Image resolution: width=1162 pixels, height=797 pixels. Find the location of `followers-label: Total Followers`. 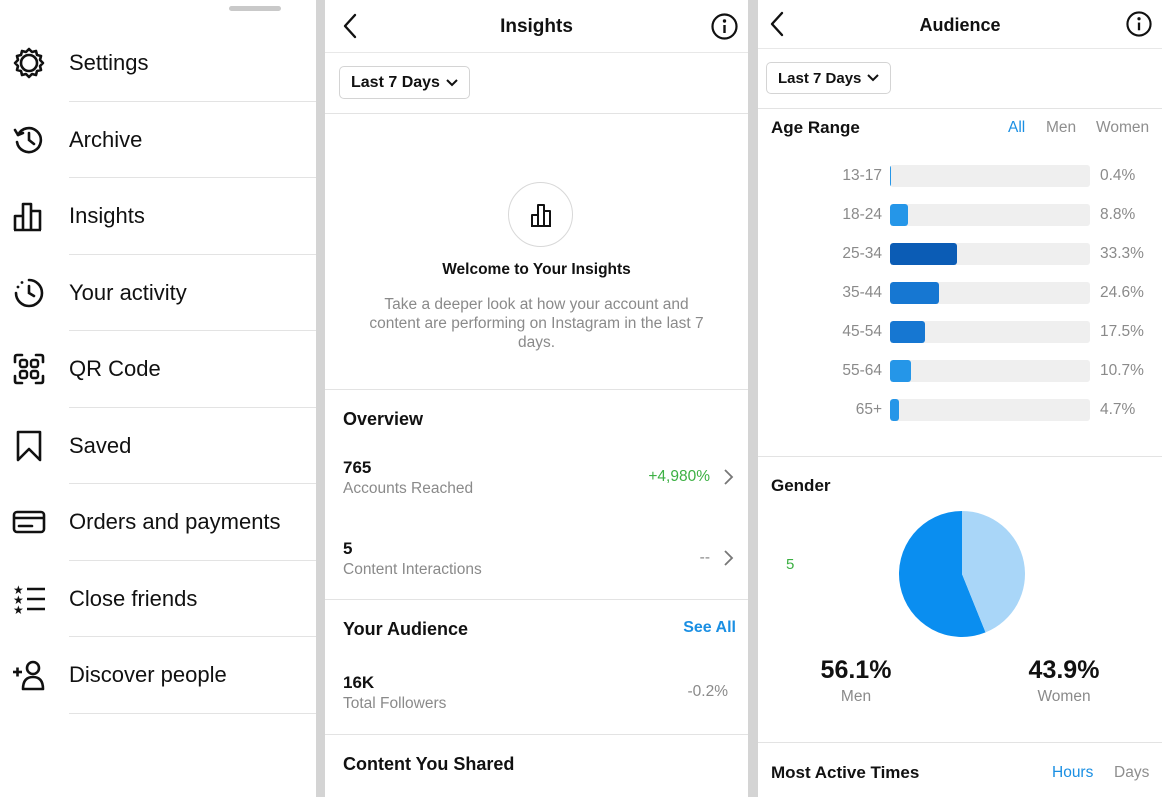

followers-label: Total Followers is located at coordinates (395, 703).